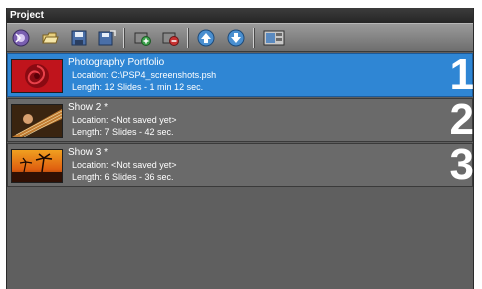  What do you see at coordinates (138, 87) in the screenshot?
I see `show-length: Length: 12 Slides - 1 min 12 sec.` at bounding box center [138, 87].